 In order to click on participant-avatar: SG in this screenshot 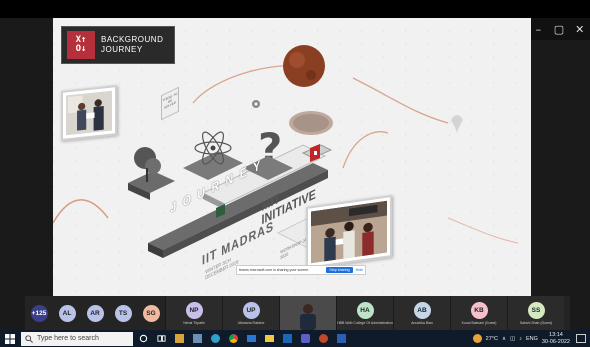, I will do `click(151, 313)`.